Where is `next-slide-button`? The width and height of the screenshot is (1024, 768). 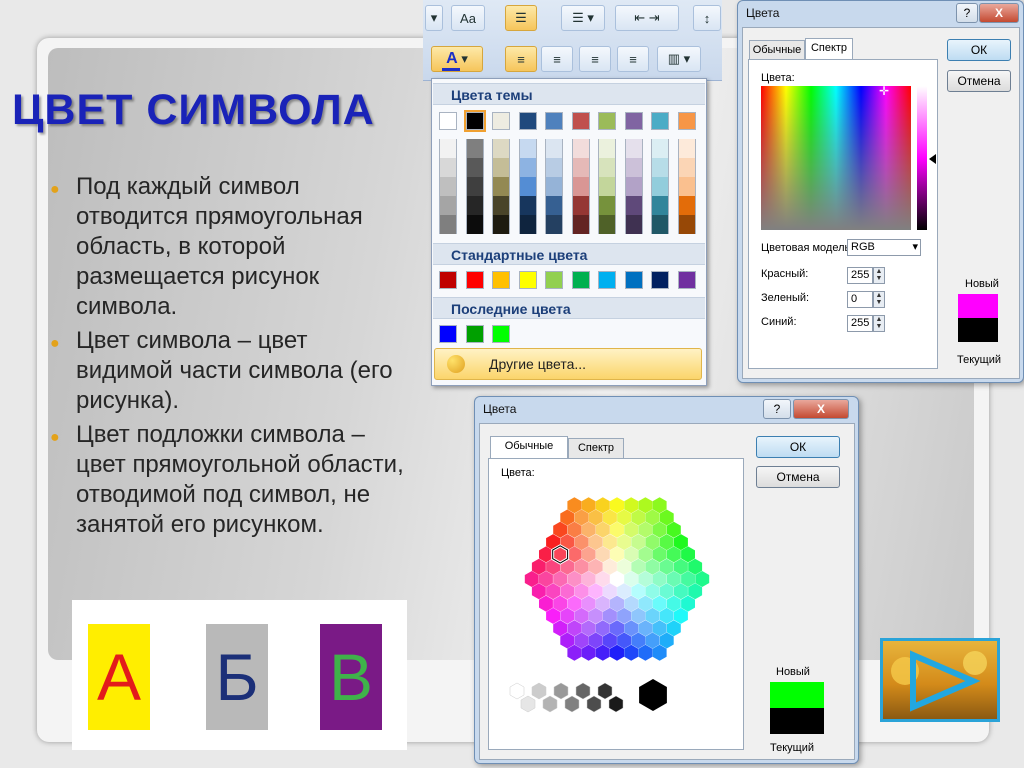 next-slide-button is located at coordinates (940, 680).